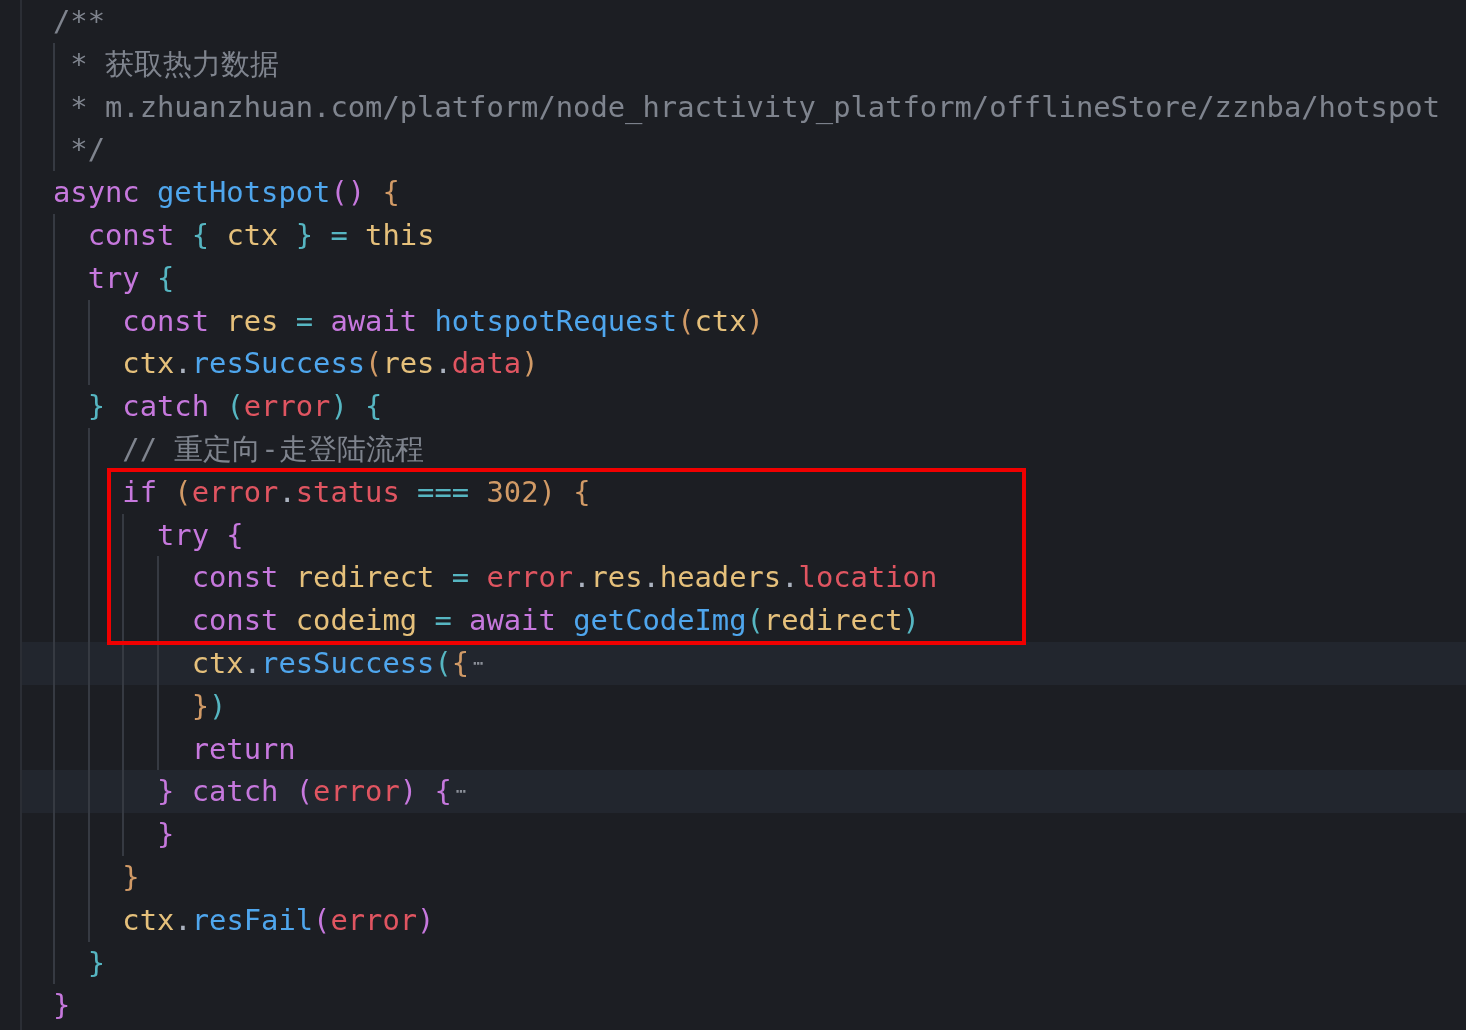 The height and width of the screenshot is (1030, 1466). I want to click on code-line: * 获取热力数据, so click(744, 64).